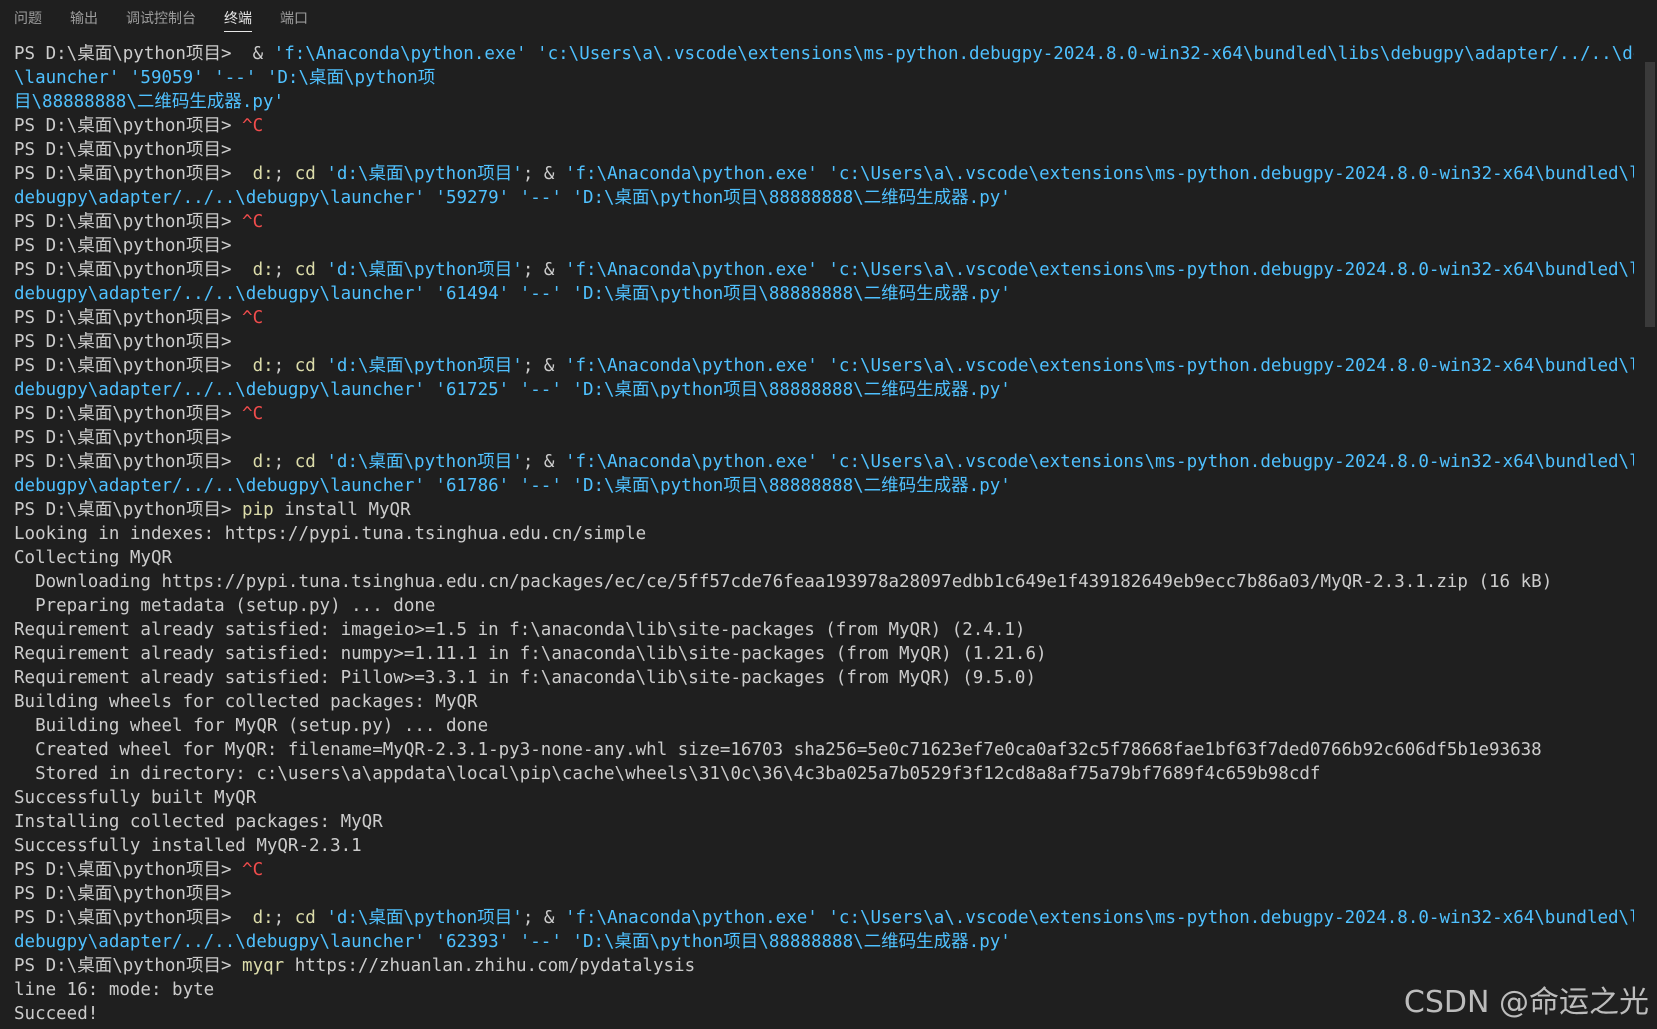 The image size is (1657, 1029). What do you see at coordinates (238, 19) in the screenshot?
I see `tab-terminal: 终端` at bounding box center [238, 19].